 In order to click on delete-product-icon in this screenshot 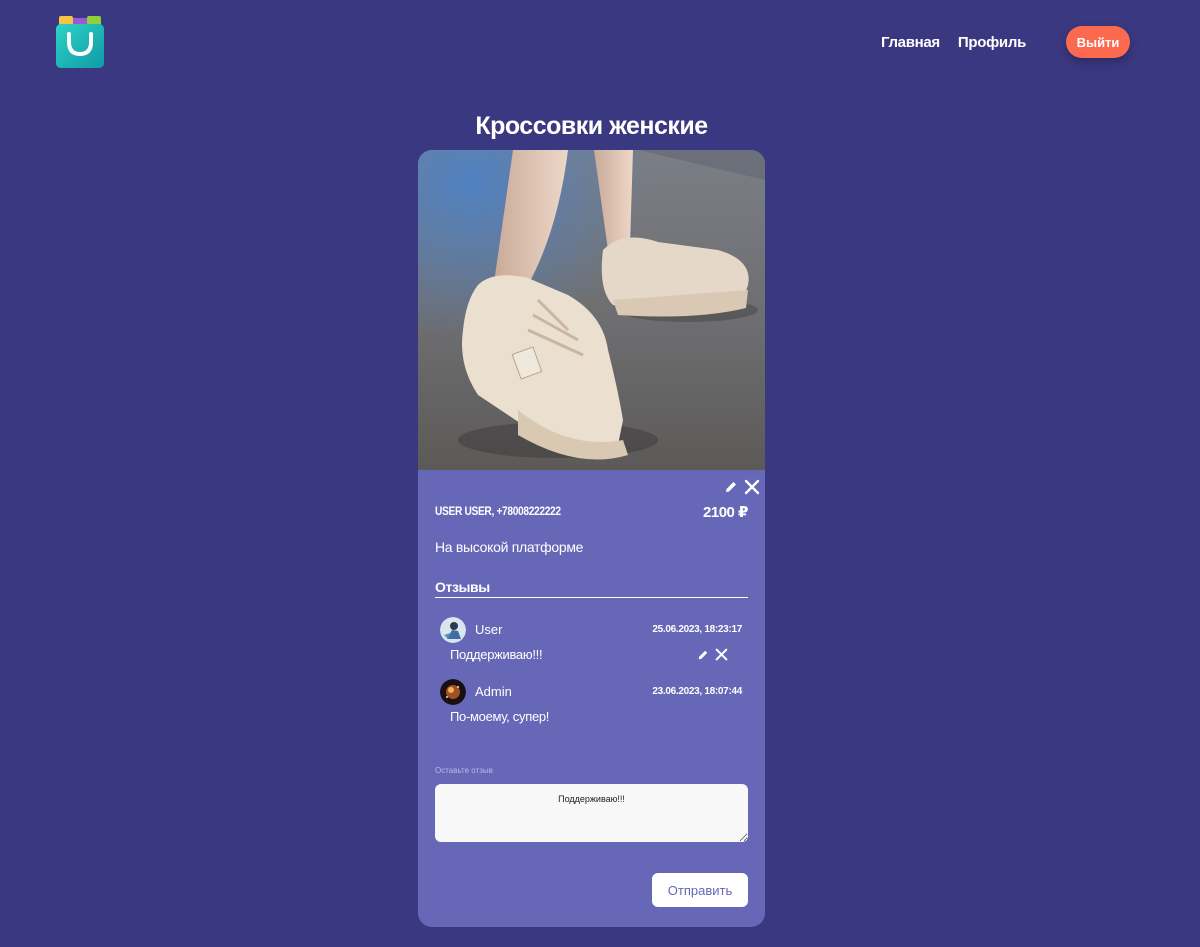, I will do `click(752, 487)`.